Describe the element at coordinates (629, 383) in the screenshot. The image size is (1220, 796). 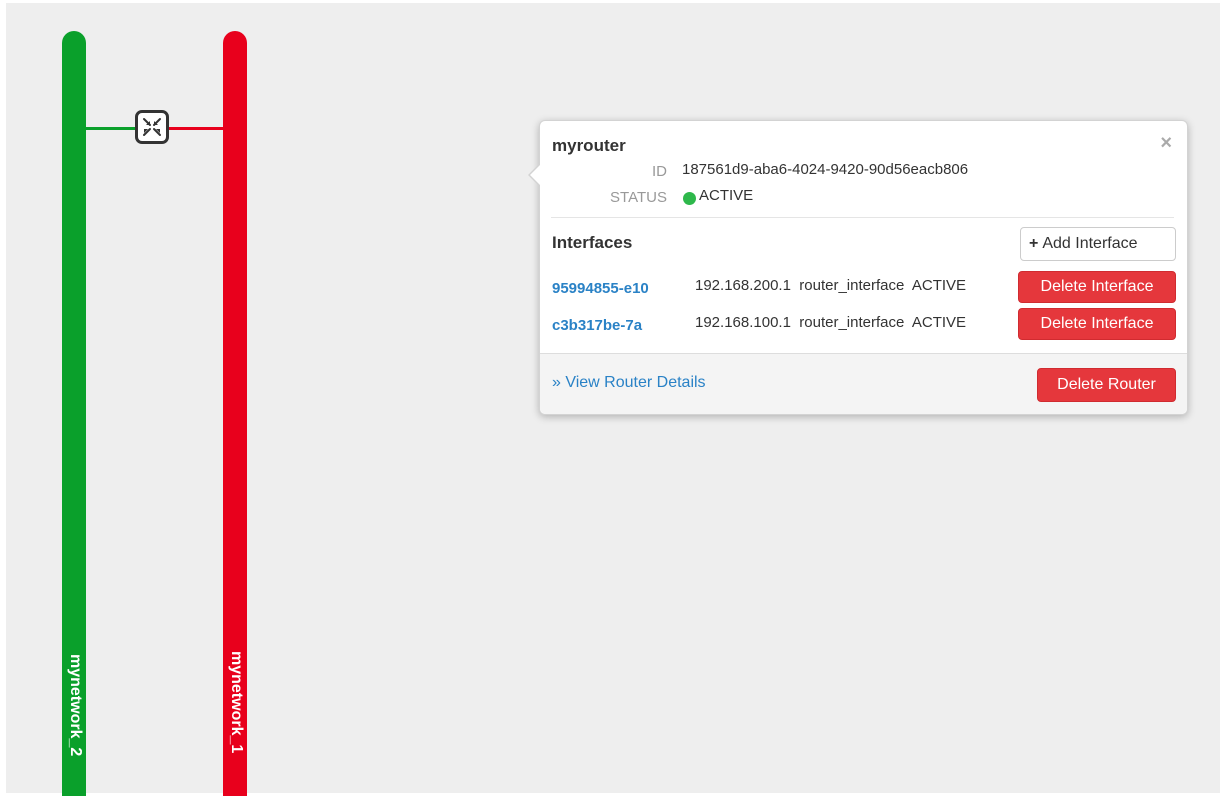
I see `view-router-details-link: » View Router Details` at that location.